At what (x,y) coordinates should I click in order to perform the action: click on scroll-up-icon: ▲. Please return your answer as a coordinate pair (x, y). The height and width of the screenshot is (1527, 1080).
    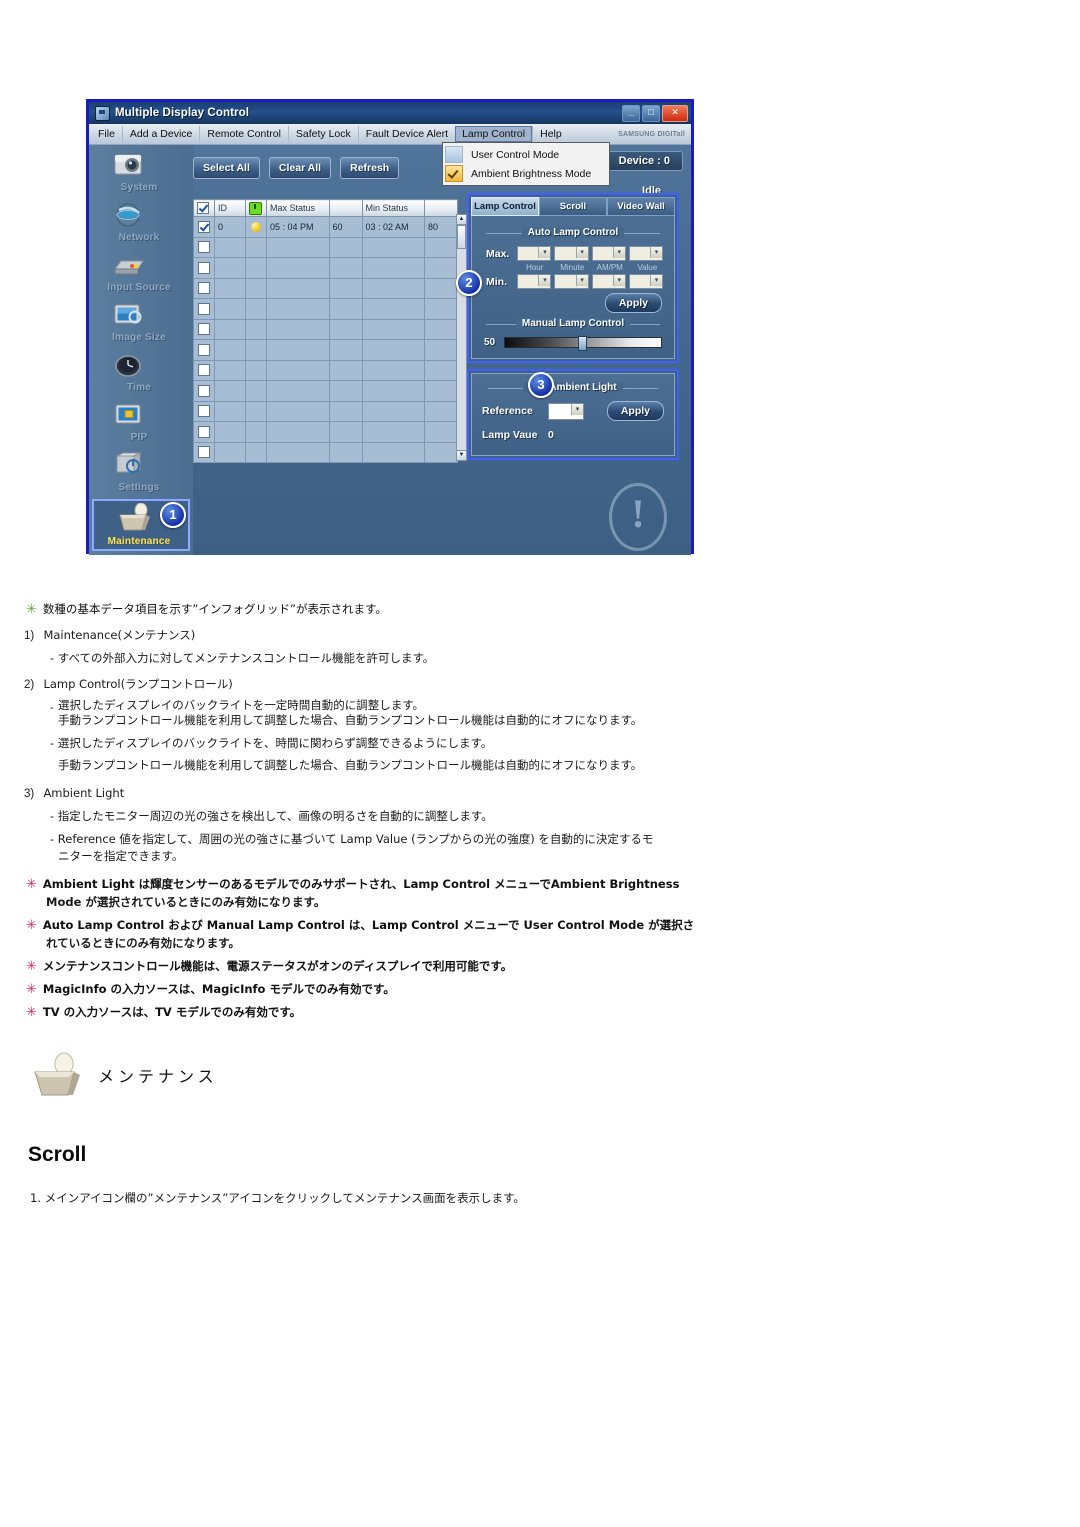
    Looking at the image, I should click on (461, 220).